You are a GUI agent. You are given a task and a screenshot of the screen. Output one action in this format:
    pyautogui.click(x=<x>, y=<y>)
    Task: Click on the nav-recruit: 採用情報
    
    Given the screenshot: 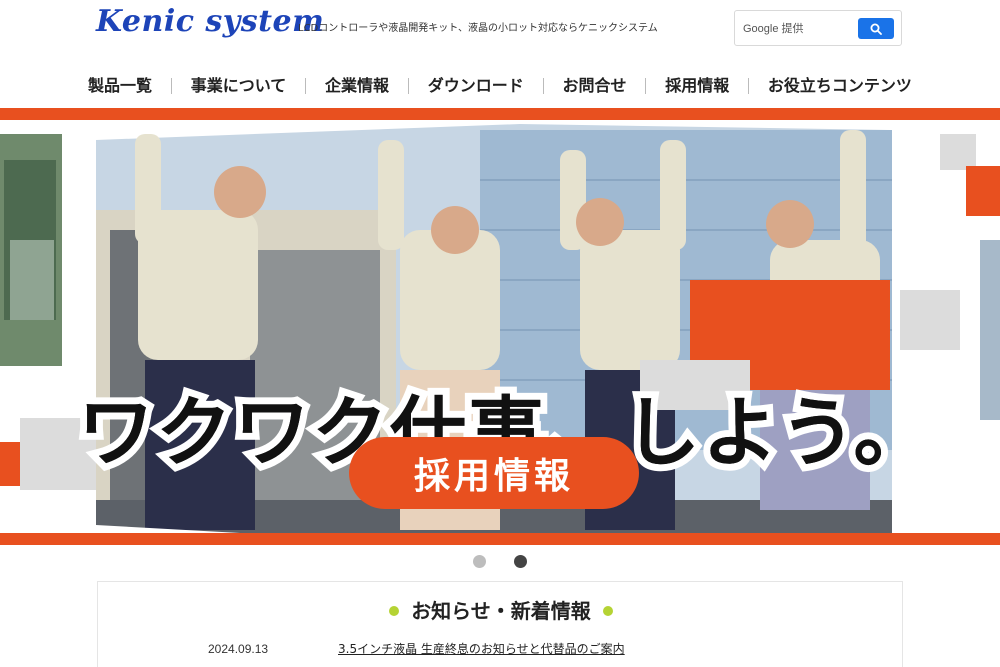 What is the action you would take?
    pyautogui.click(x=697, y=86)
    